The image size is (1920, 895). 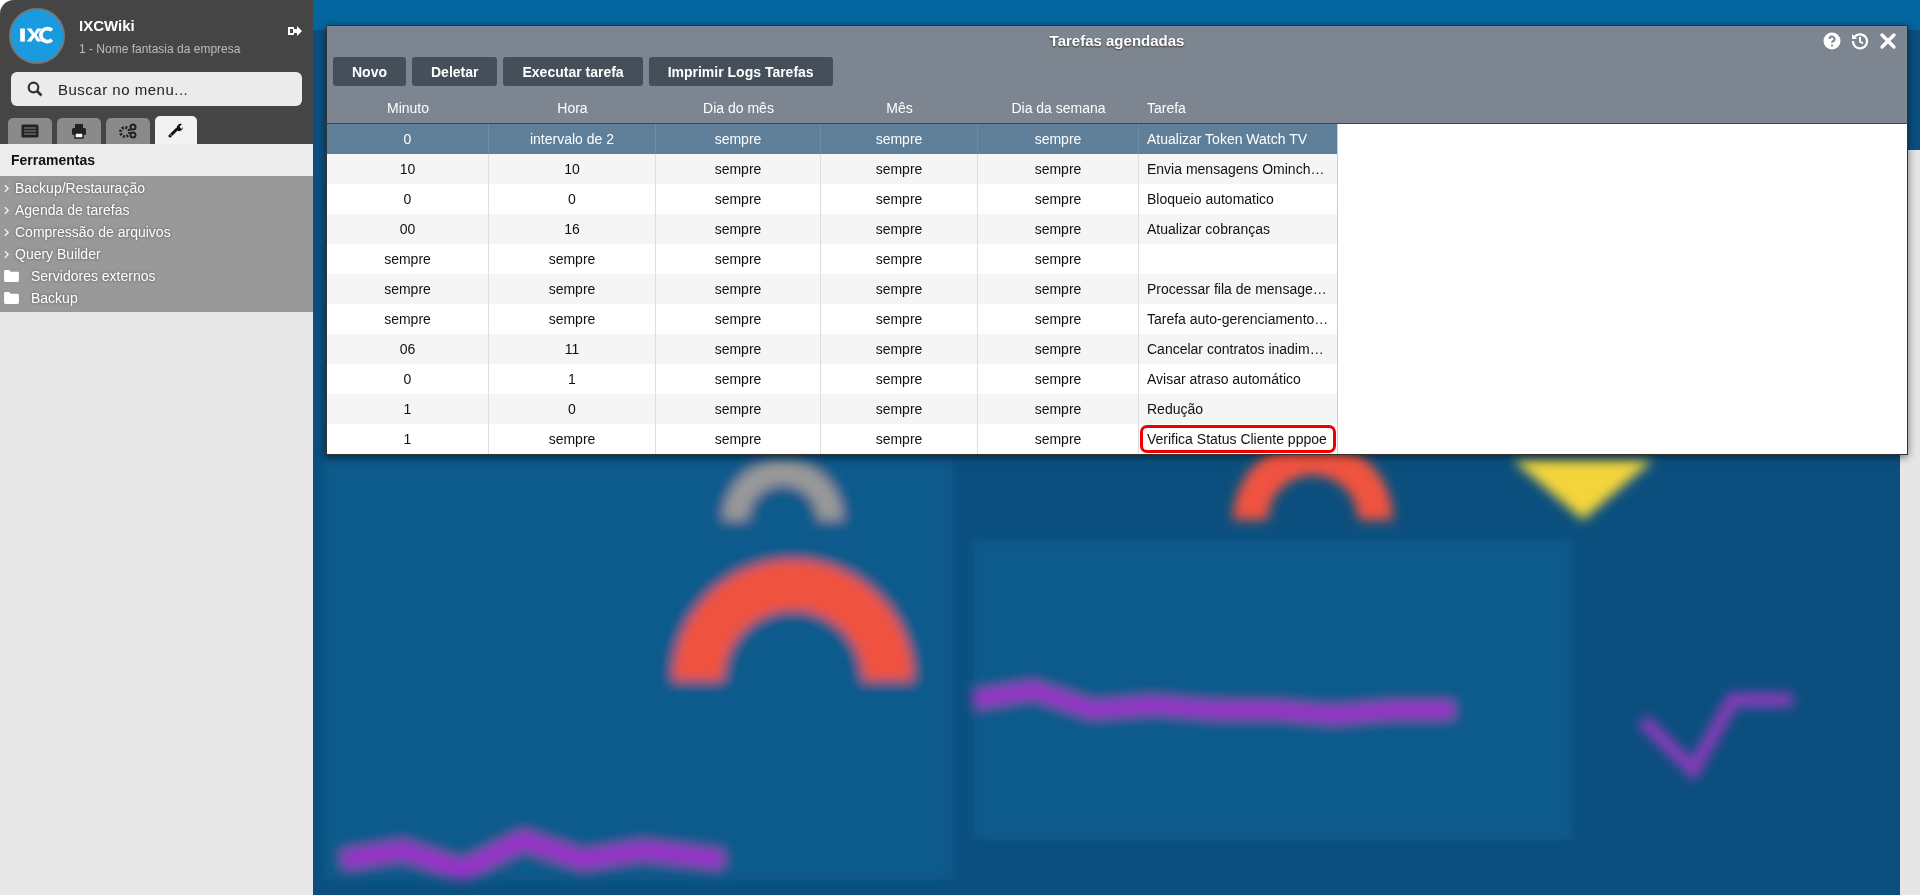 What do you see at coordinates (408, 229) in the screenshot?
I see `table-cell: 00` at bounding box center [408, 229].